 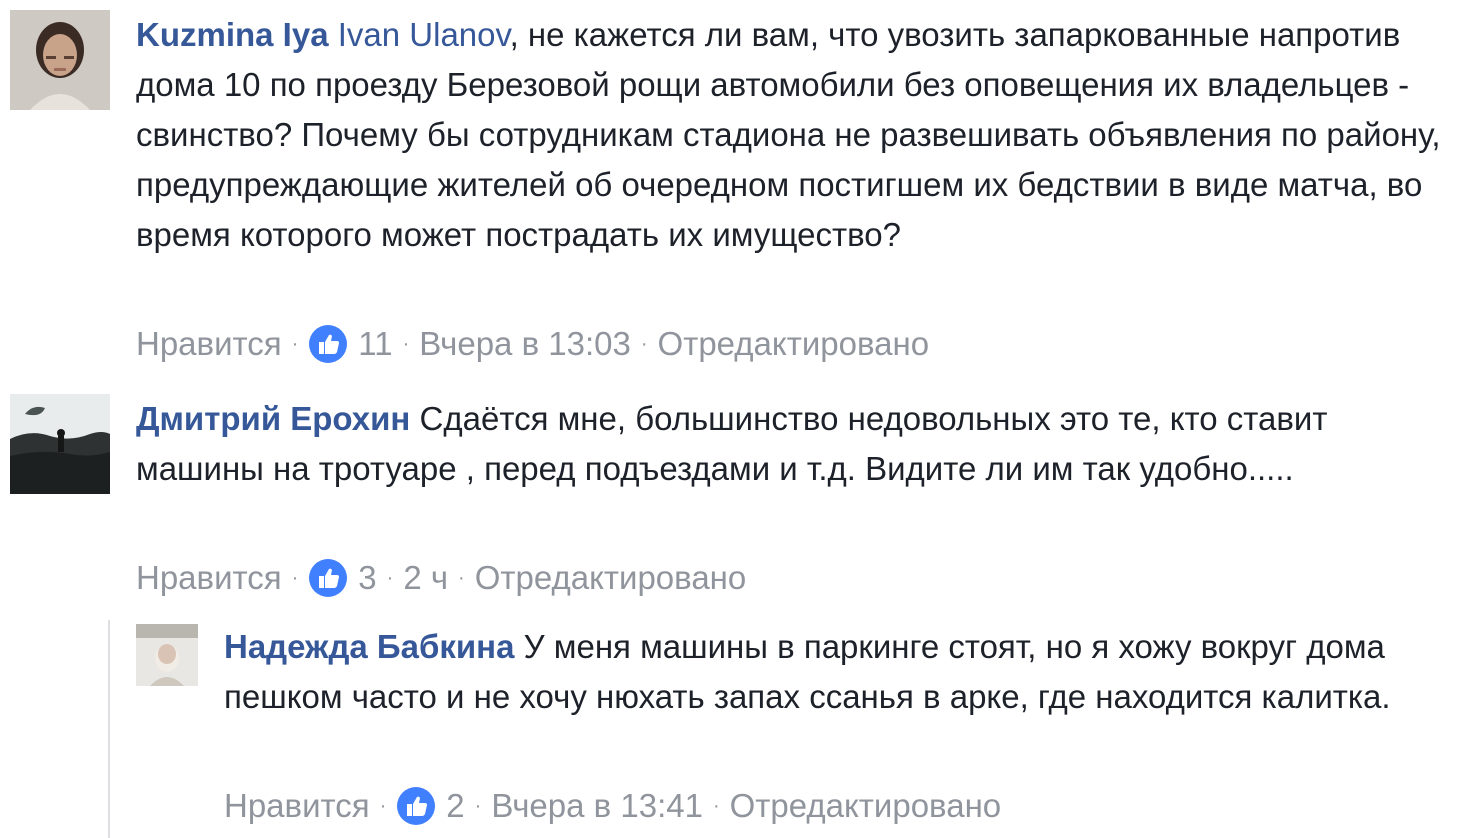 I want to click on like-count: 2, so click(x=455, y=805).